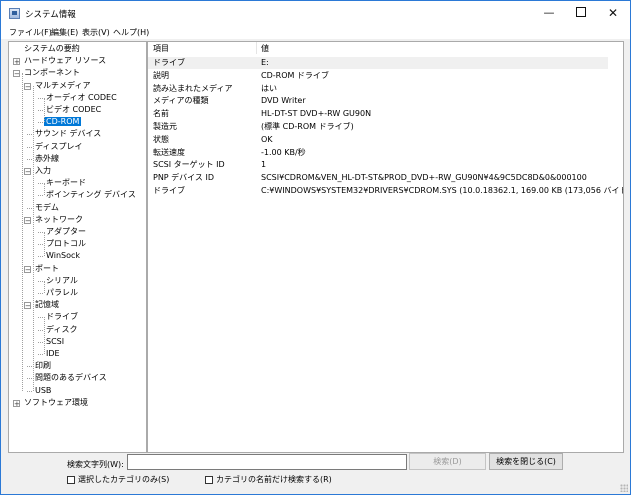 This screenshot has width=631, height=495. Describe the element at coordinates (124, 479) in the screenshot. I see `selected-category-only-label: 選択したカテゴリのみ(S)` at that location.